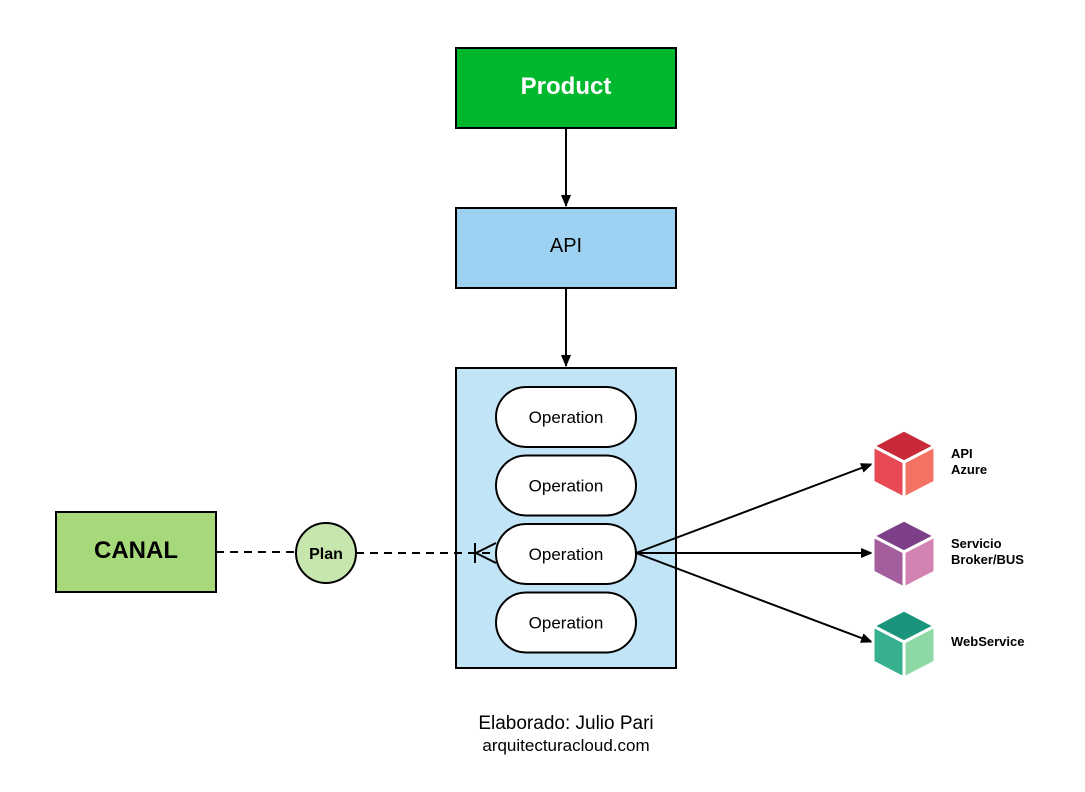 The image size is (1085, 792). I want to click on service-node: APIAzure, so click(929, 464).